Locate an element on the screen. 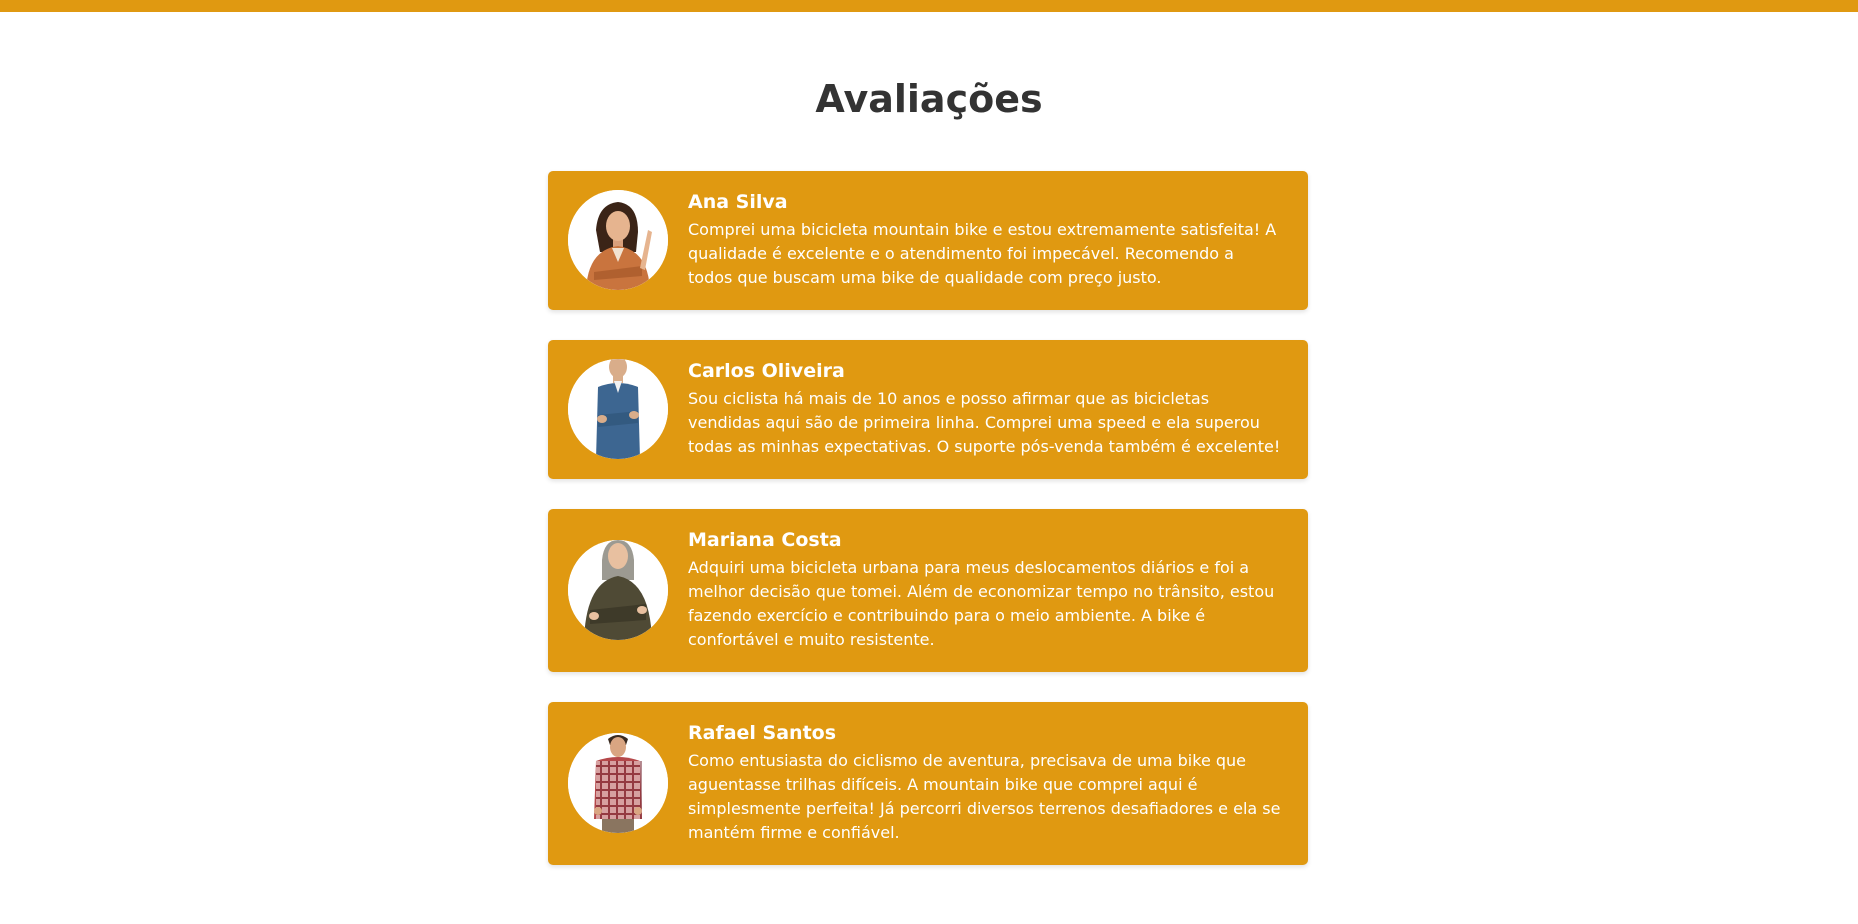 This screenshot has width=1858, height=924. top-accent-bar is located at coordinates (929, 6).